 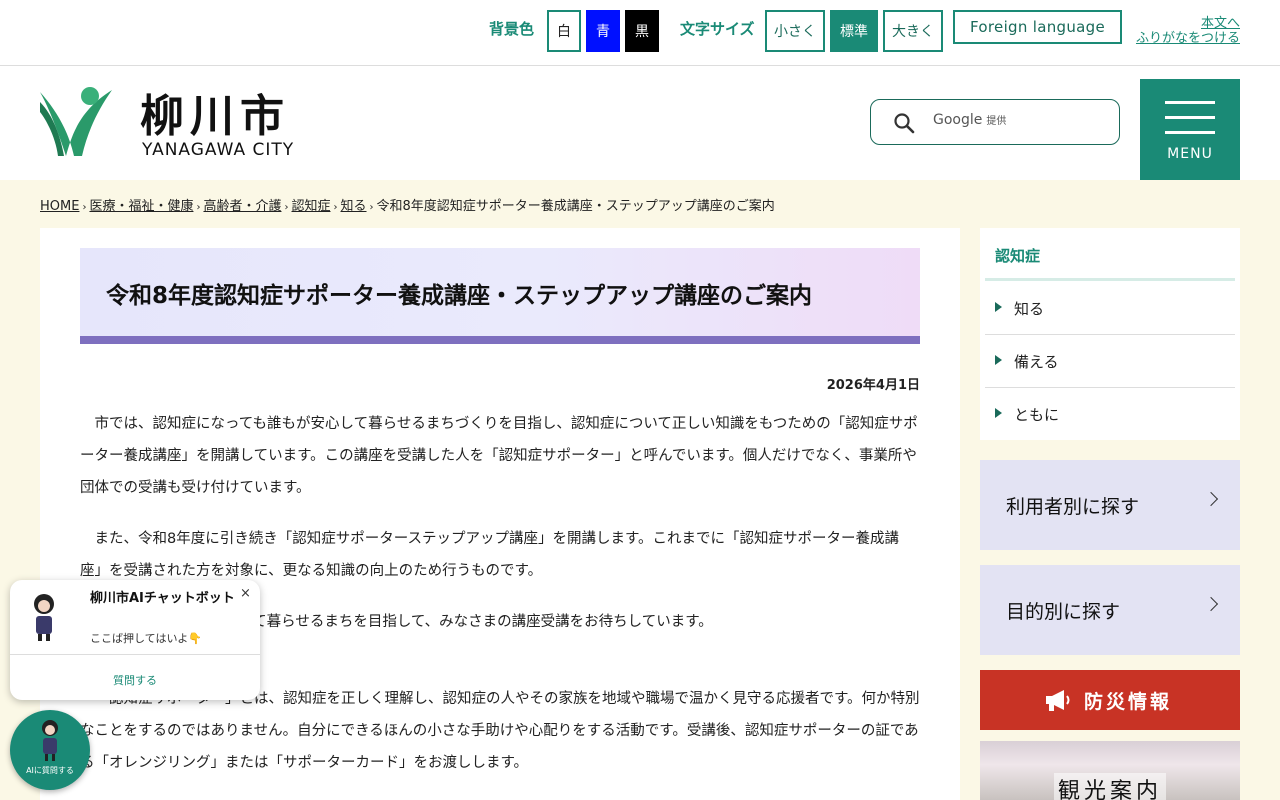 What do you see at coordinates (354, 206) in the screenshot?
I see `breadcrumb-know: 知る` at bounding box center [354, 206].